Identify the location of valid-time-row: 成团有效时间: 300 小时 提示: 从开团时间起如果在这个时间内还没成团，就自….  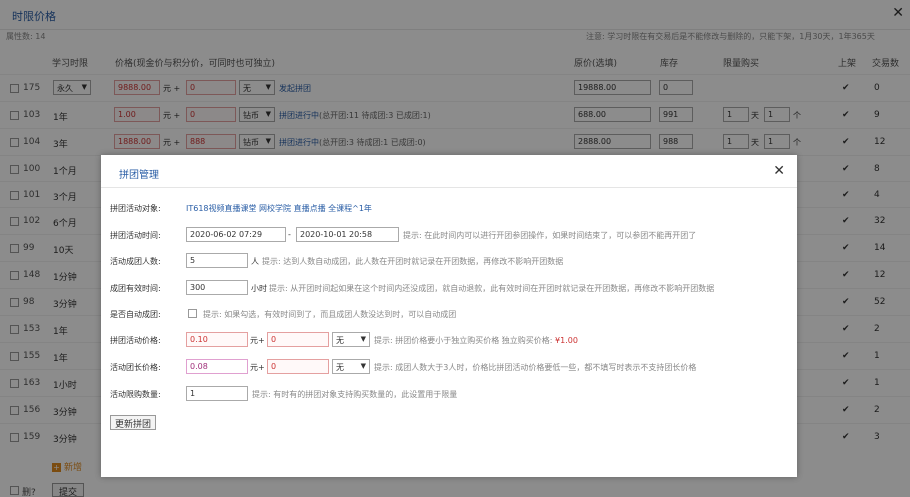
(449, 288).